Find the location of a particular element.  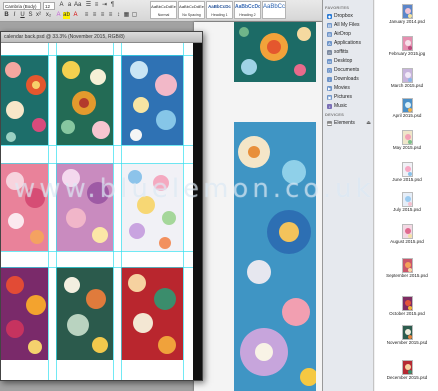

sidebar-item-applications: A Applications is located at coordinates (348, 43).